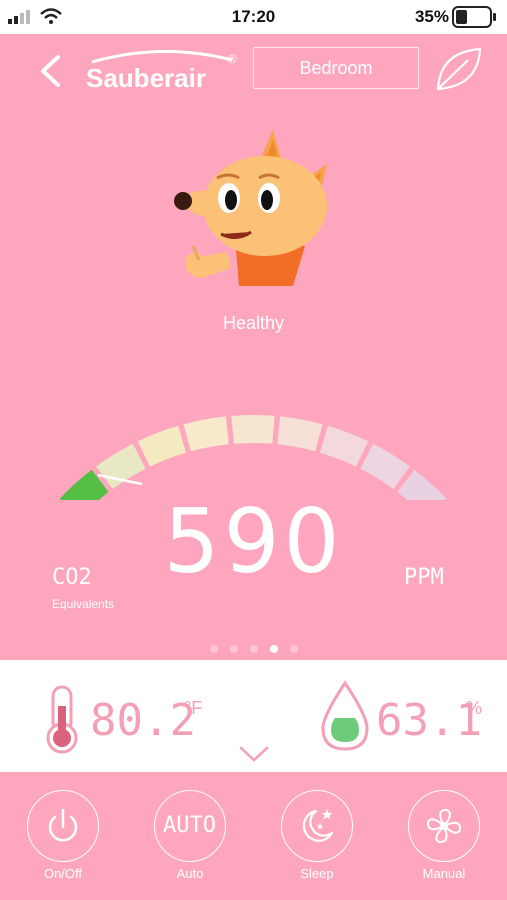 The image size is (507, 900). I want to click on auto-icon: AUTO, so click(189, 825).